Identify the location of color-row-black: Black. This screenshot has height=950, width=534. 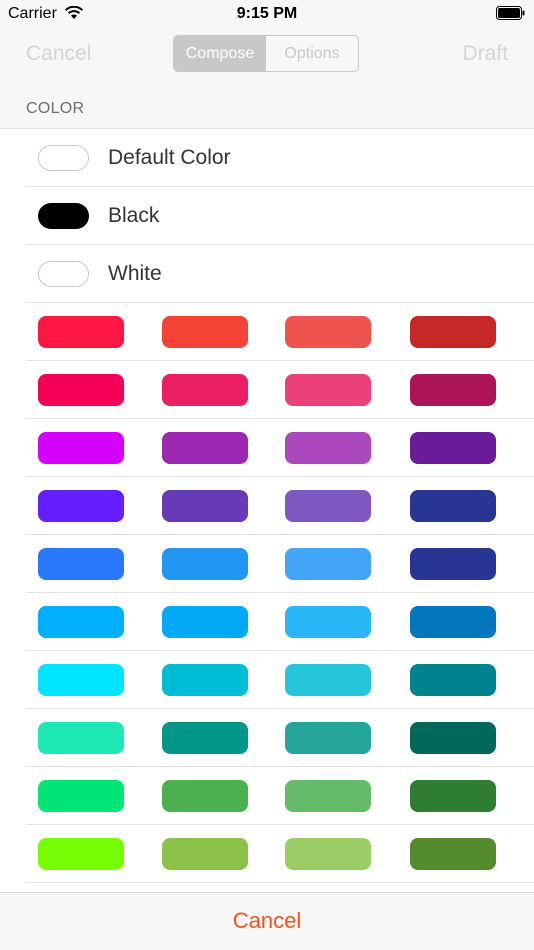
(280, 216).